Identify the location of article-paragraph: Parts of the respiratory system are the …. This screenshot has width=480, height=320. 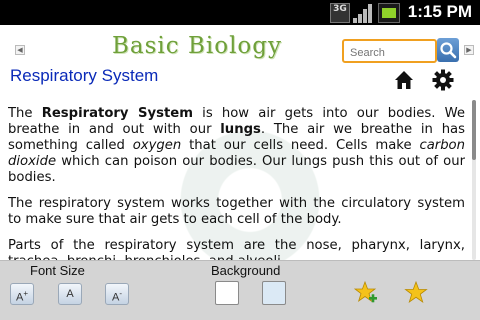
(236, 250).